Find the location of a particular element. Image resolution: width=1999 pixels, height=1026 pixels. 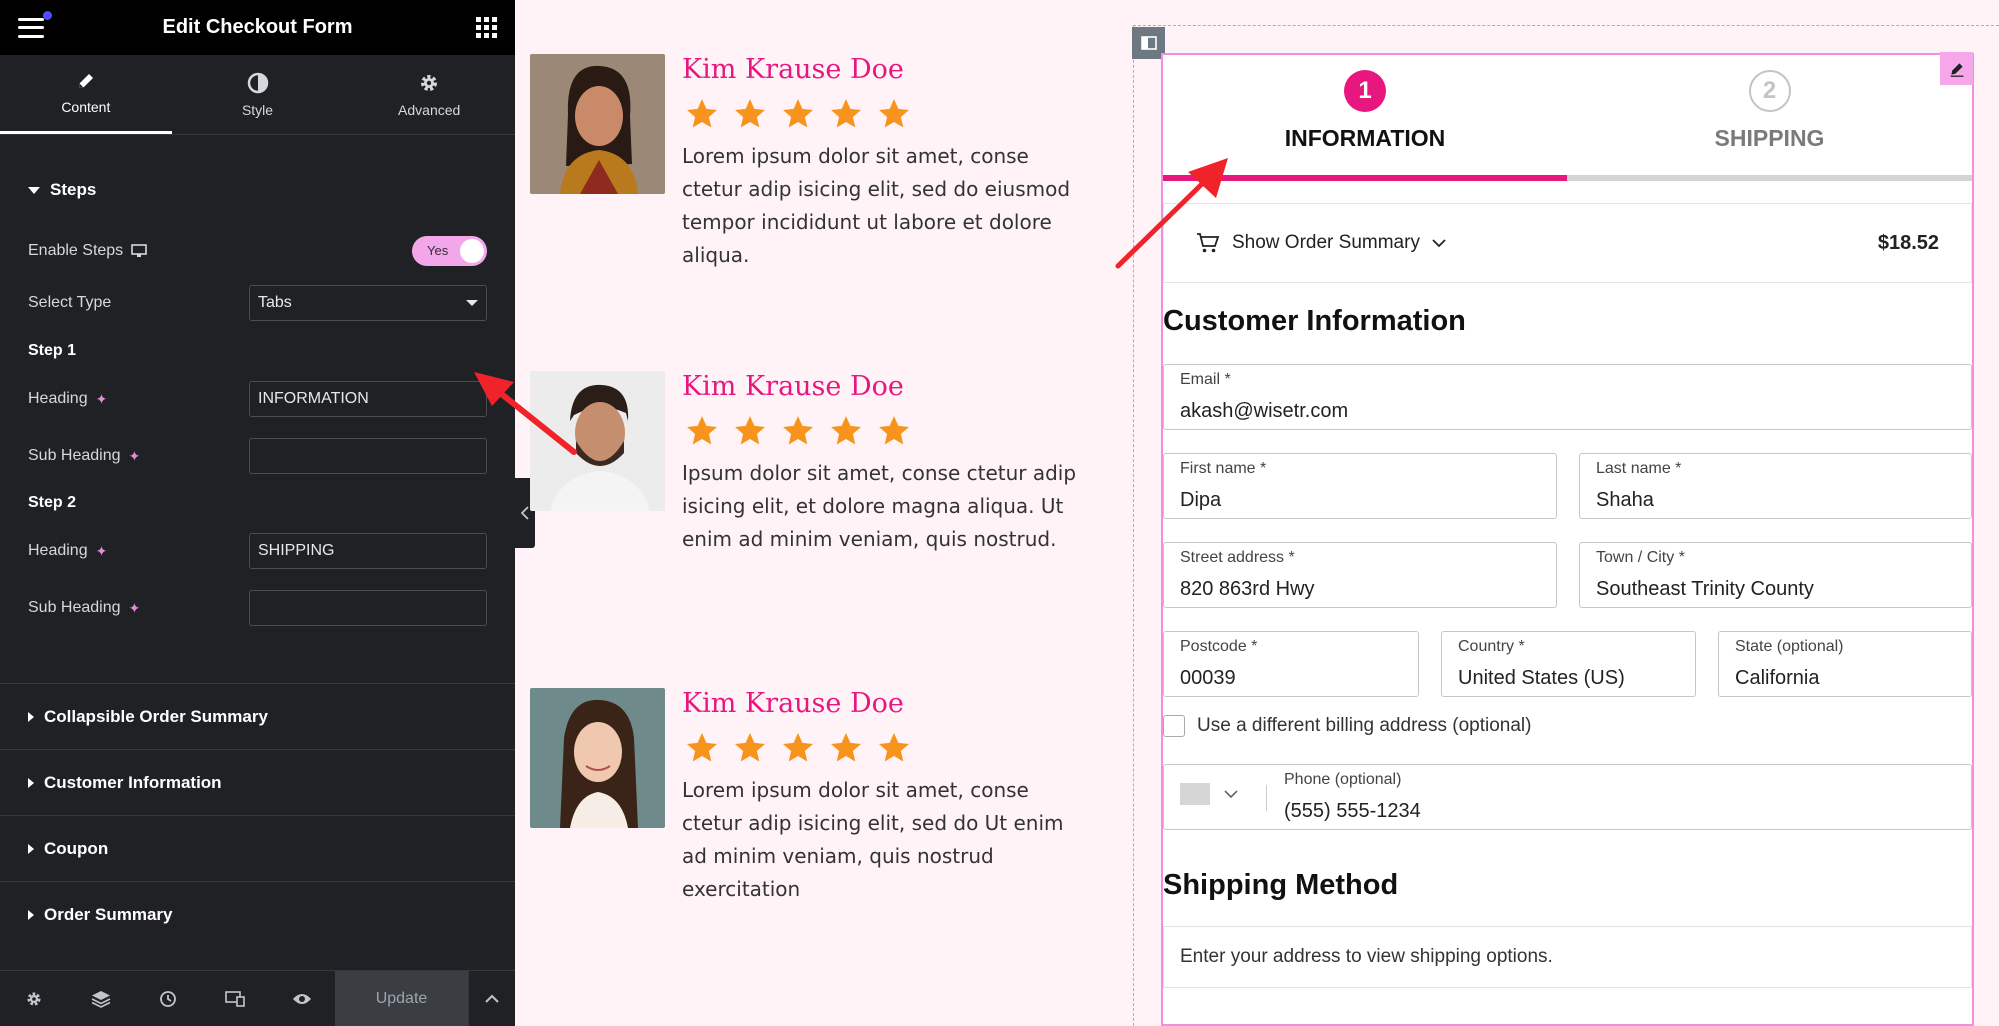

panel-footer: Update is located at coordinates (257, 998).